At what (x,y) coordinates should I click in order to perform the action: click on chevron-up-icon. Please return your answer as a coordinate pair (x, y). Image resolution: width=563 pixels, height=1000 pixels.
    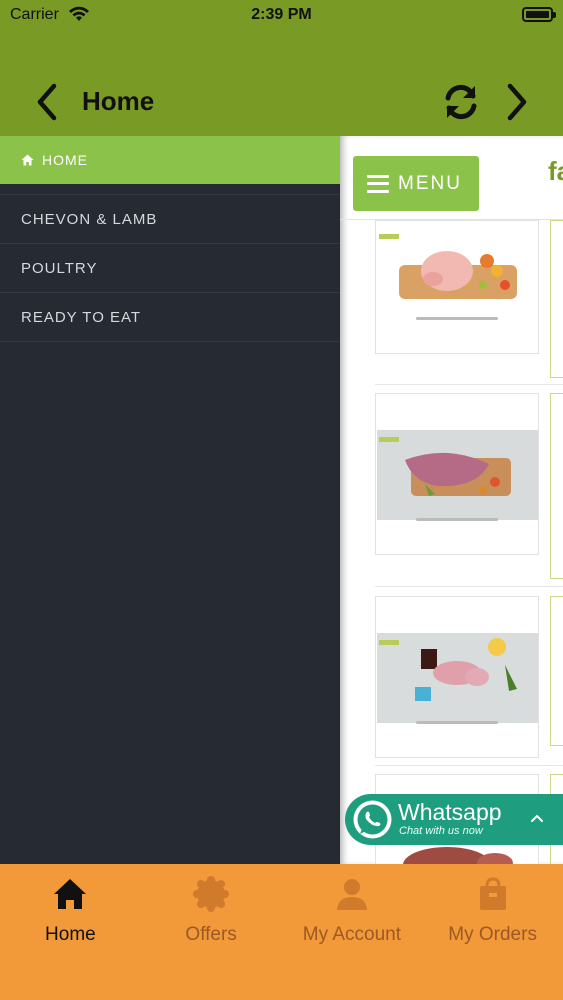
    Looking at the image, I should click on (537, 818).